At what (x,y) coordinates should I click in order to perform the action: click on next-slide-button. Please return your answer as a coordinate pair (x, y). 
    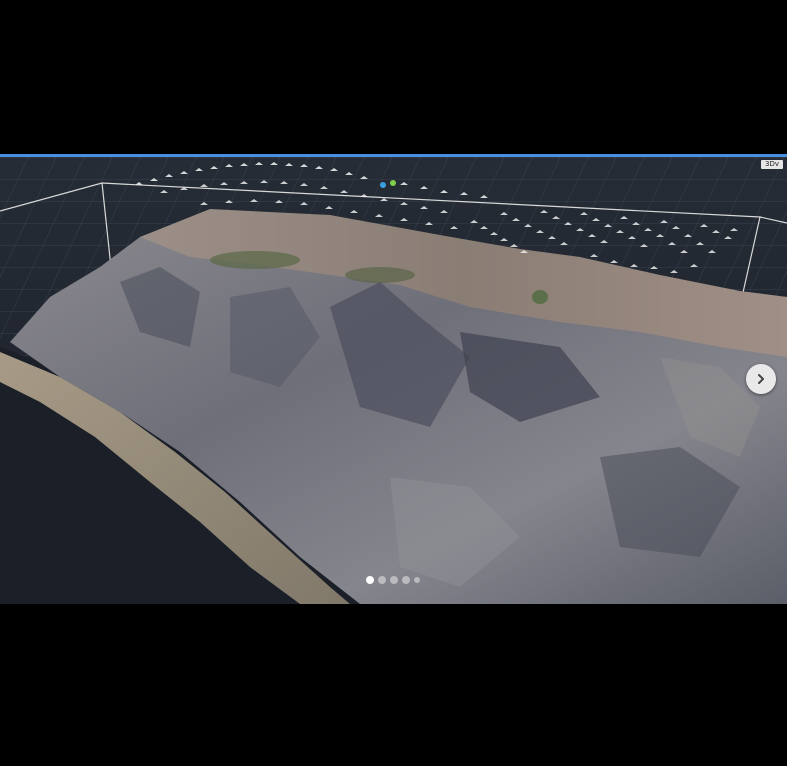
    Looking at the image, I should click on (761, 379).